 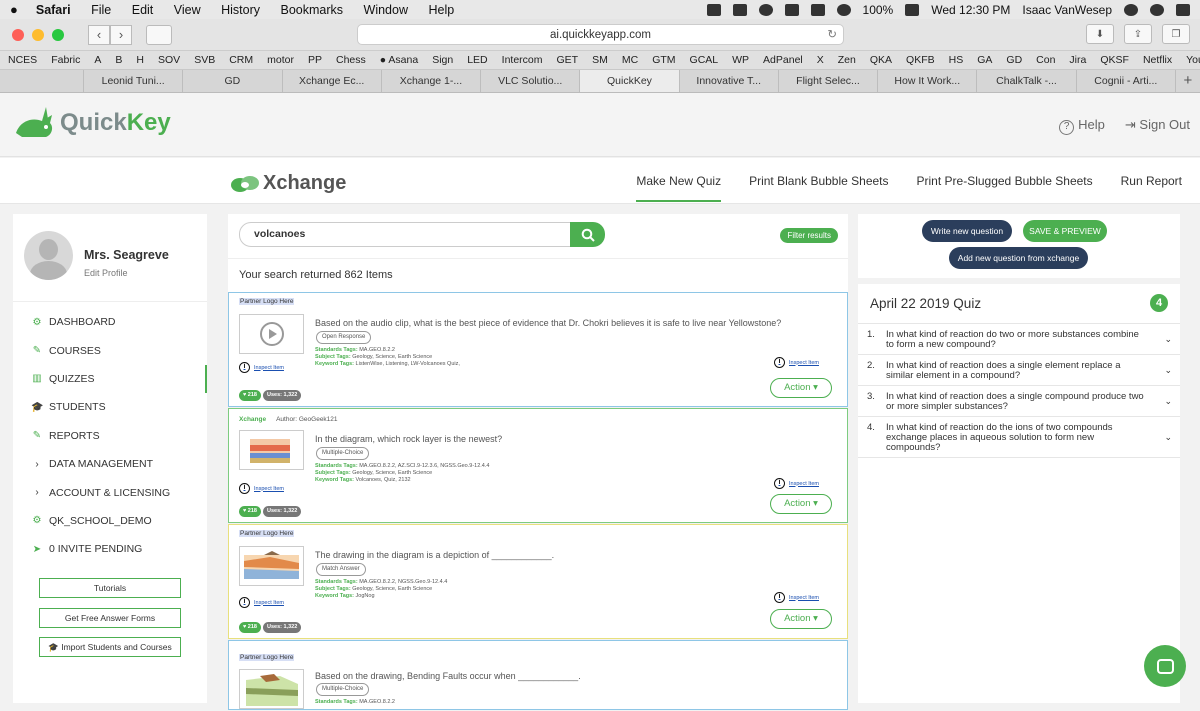 What do you see at coordinates (740, 60) in the screenshot?
I see `bookmark-wp: WP` at bounding box center [740, 60].